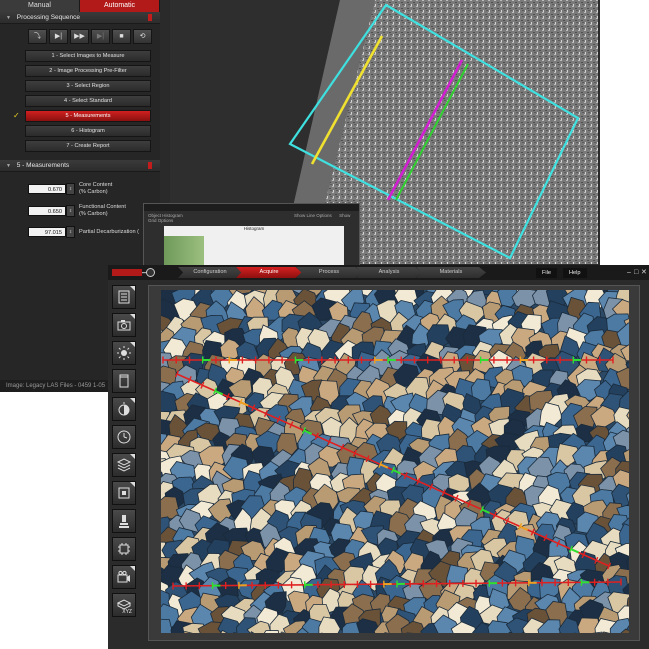 The height and width of the screenshot is (649, 649). I want to click on functional-content-row: 0.650 ⇕ Functional Content (% Carbon), so click(94, 211).